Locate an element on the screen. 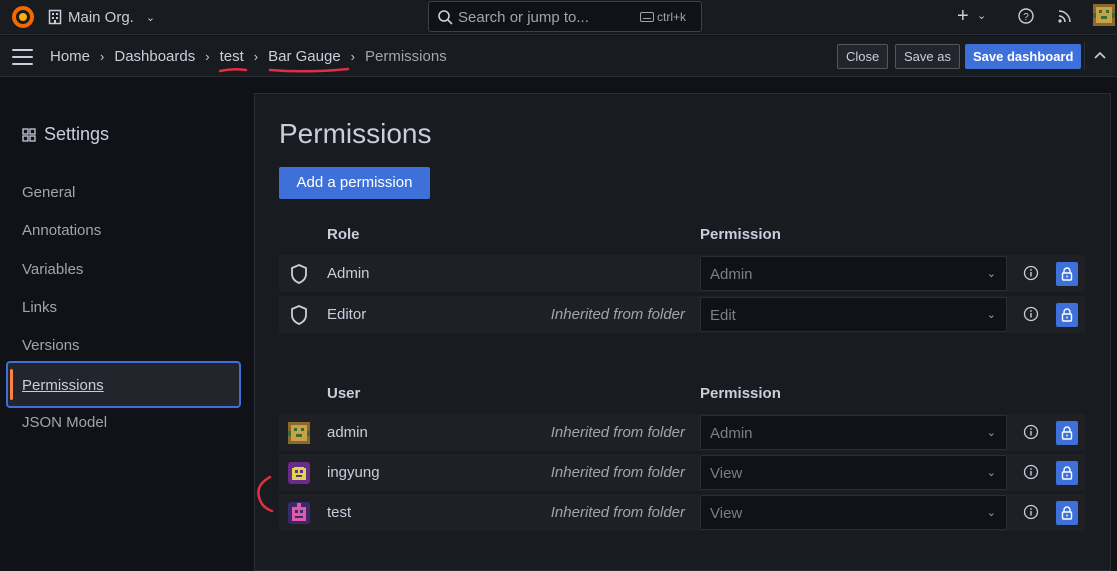 The image size is (1117, 571). settings-item-general: General is located at coordinates (48, 192).